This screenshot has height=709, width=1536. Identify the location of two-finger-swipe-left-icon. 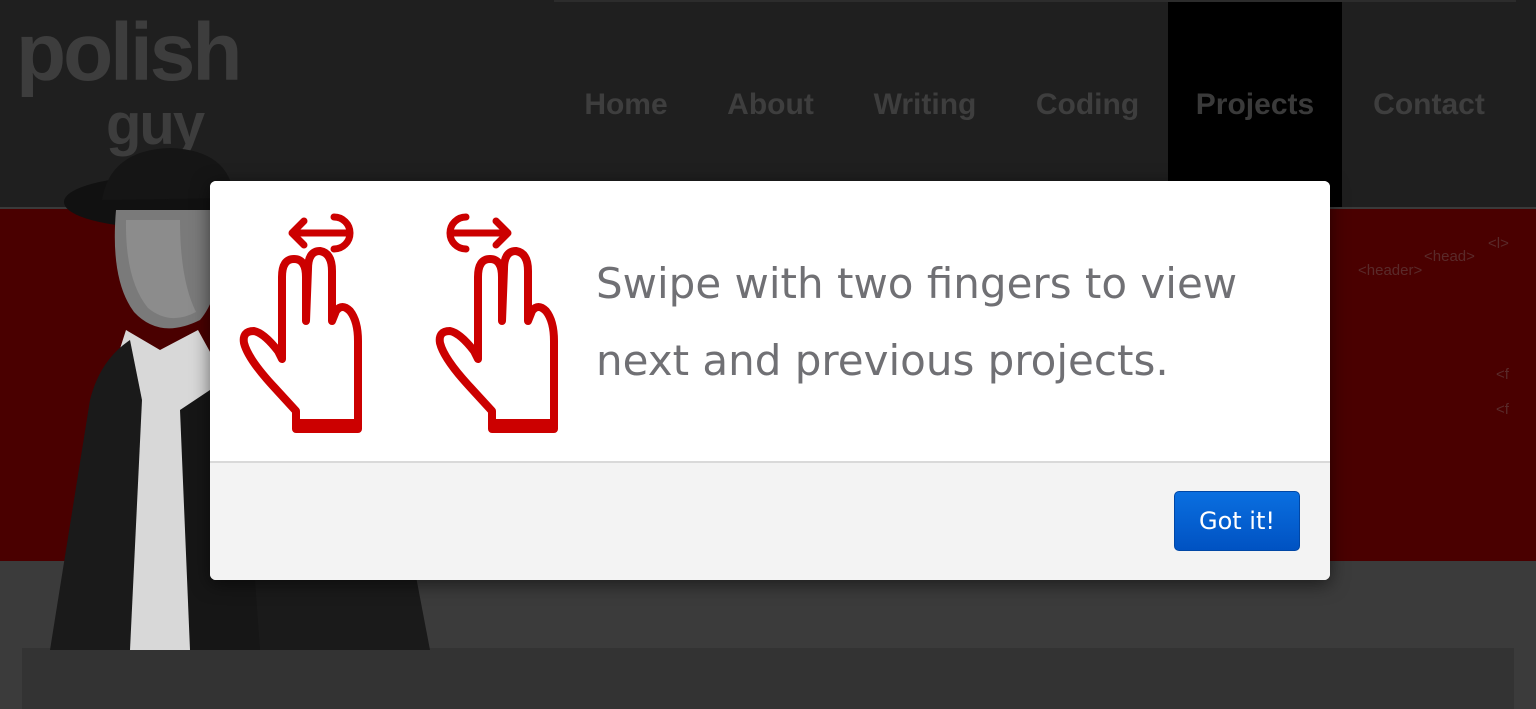
(300, 323).